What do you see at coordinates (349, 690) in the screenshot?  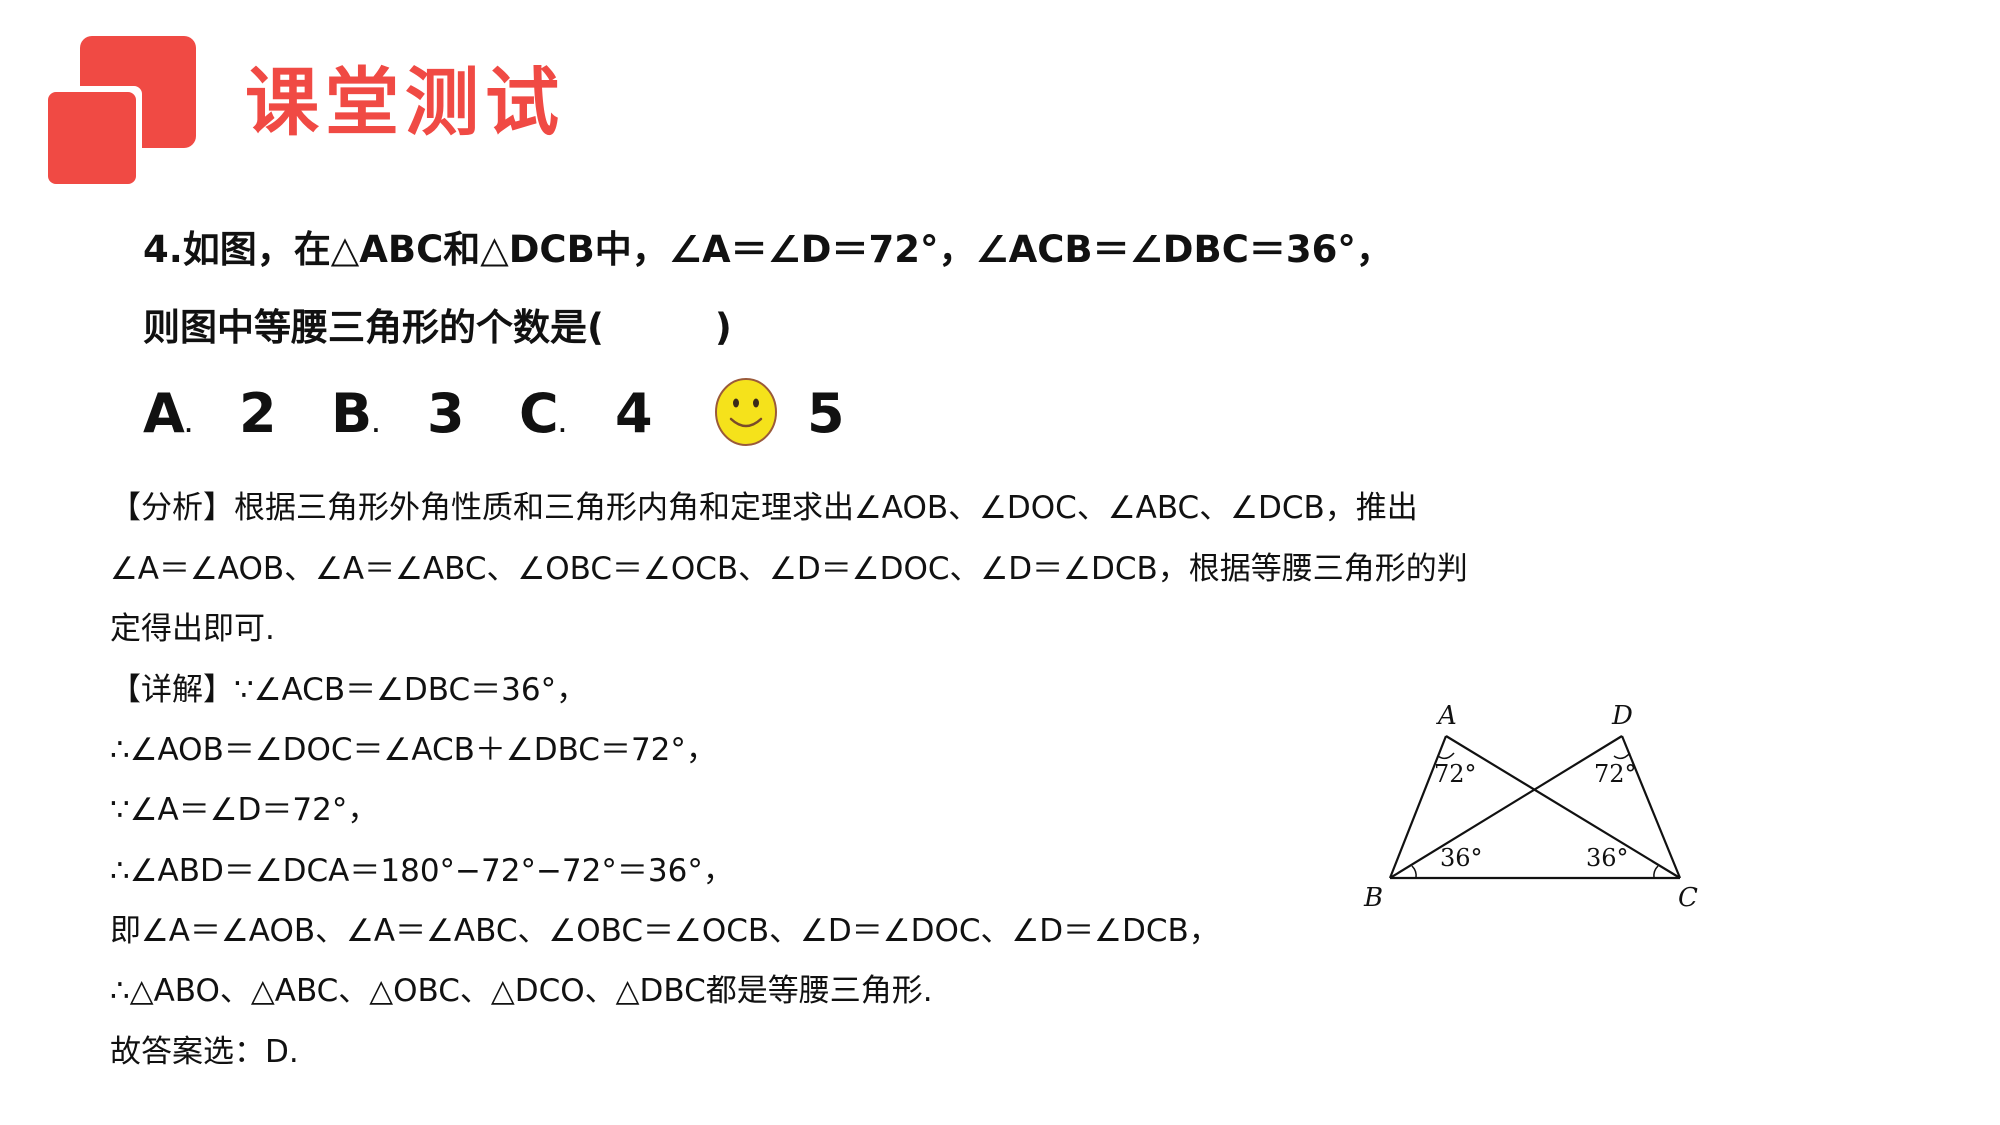 I see `solution-line: 【详解】∵∠ACB＝∠DBC＝36°，` at bounding box center [349, 690].